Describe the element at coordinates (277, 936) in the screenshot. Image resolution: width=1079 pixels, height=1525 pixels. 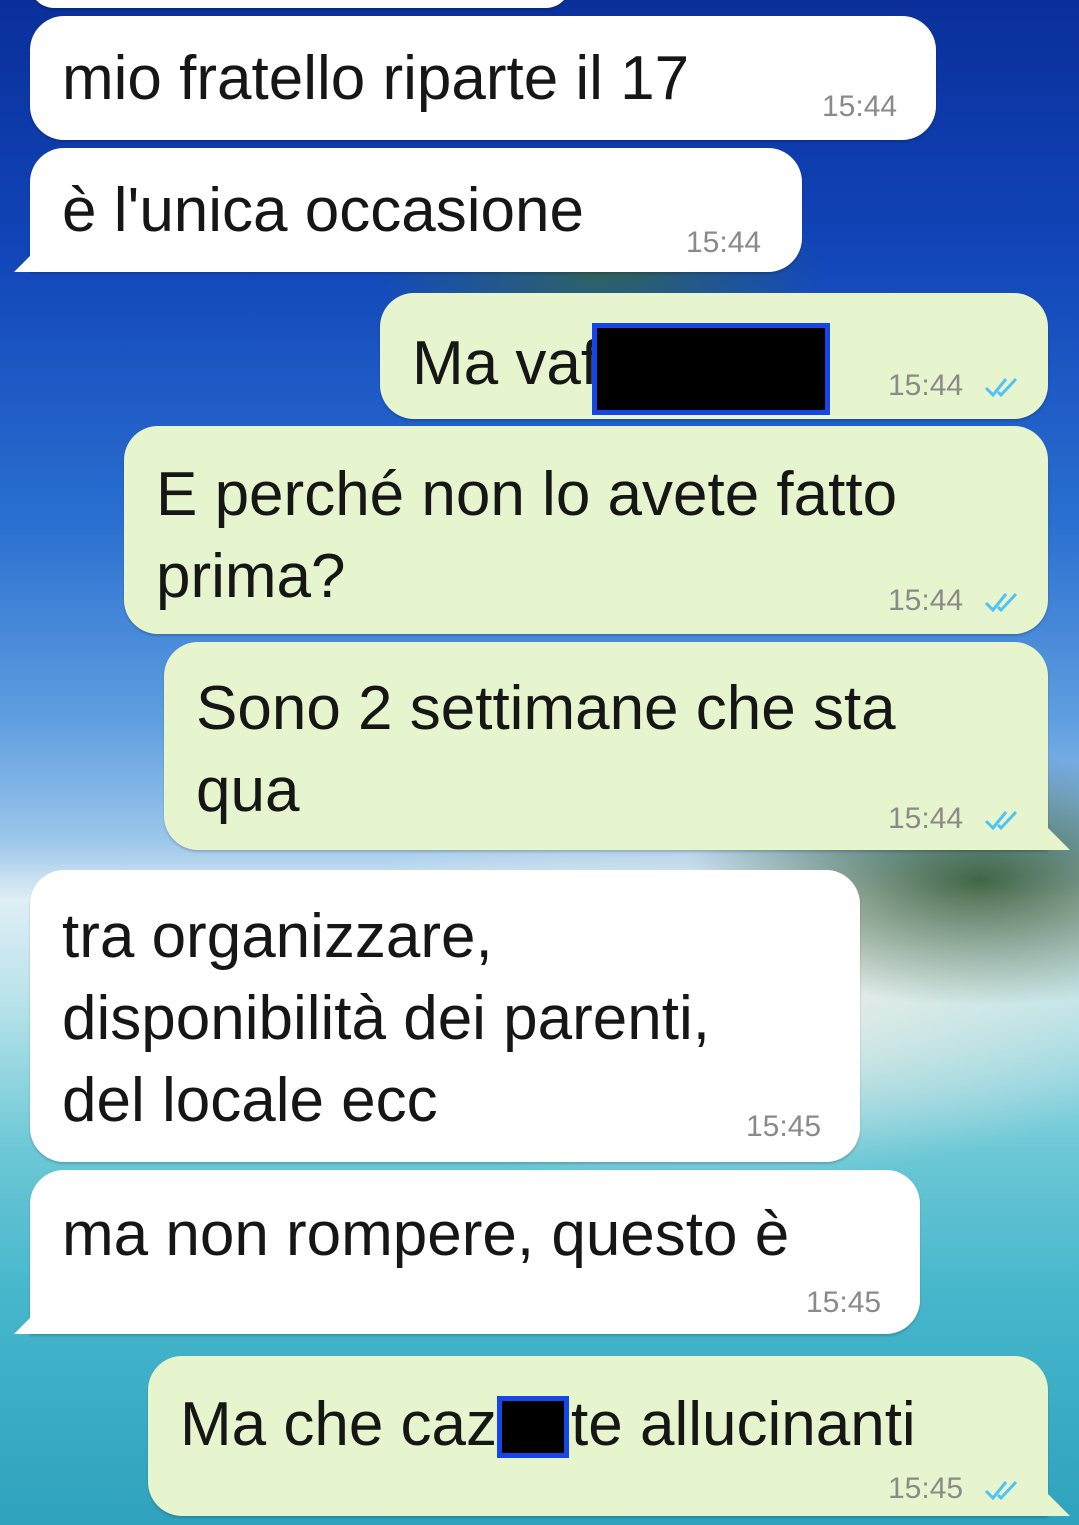
I see `message-text-line: tra organizzare,` at that location.